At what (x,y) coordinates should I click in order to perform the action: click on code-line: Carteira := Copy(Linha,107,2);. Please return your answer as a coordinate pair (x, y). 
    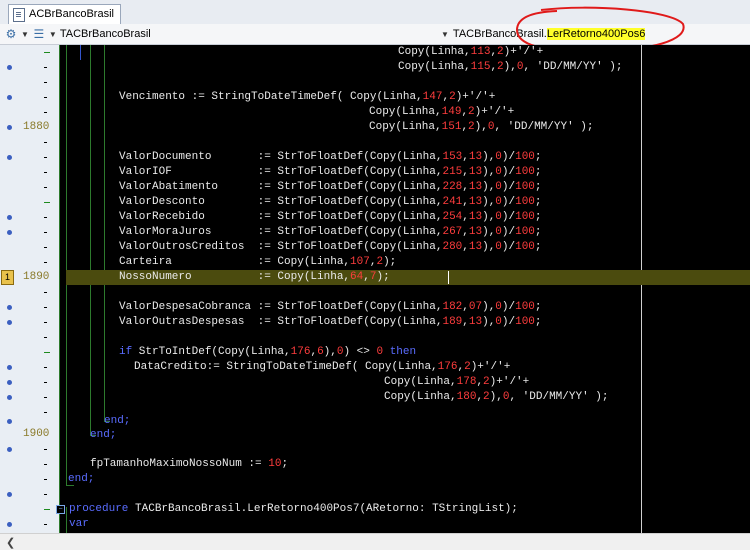
    Looking at the image, I should click on (375, 262).